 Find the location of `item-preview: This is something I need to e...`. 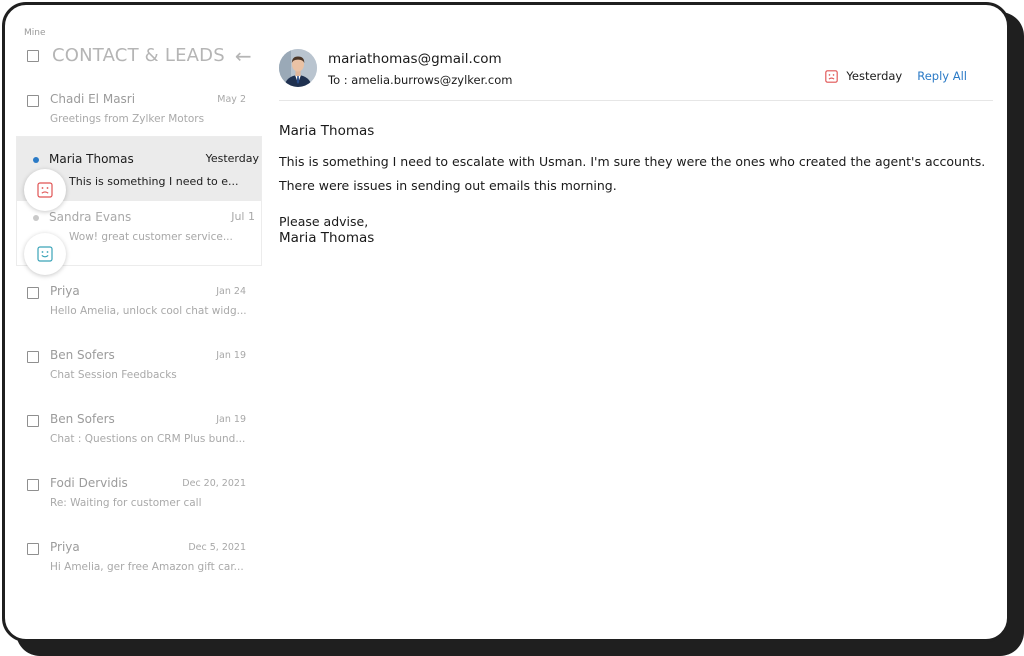

item-preview: This is something I need to e... is located at coordinates (154, 181).